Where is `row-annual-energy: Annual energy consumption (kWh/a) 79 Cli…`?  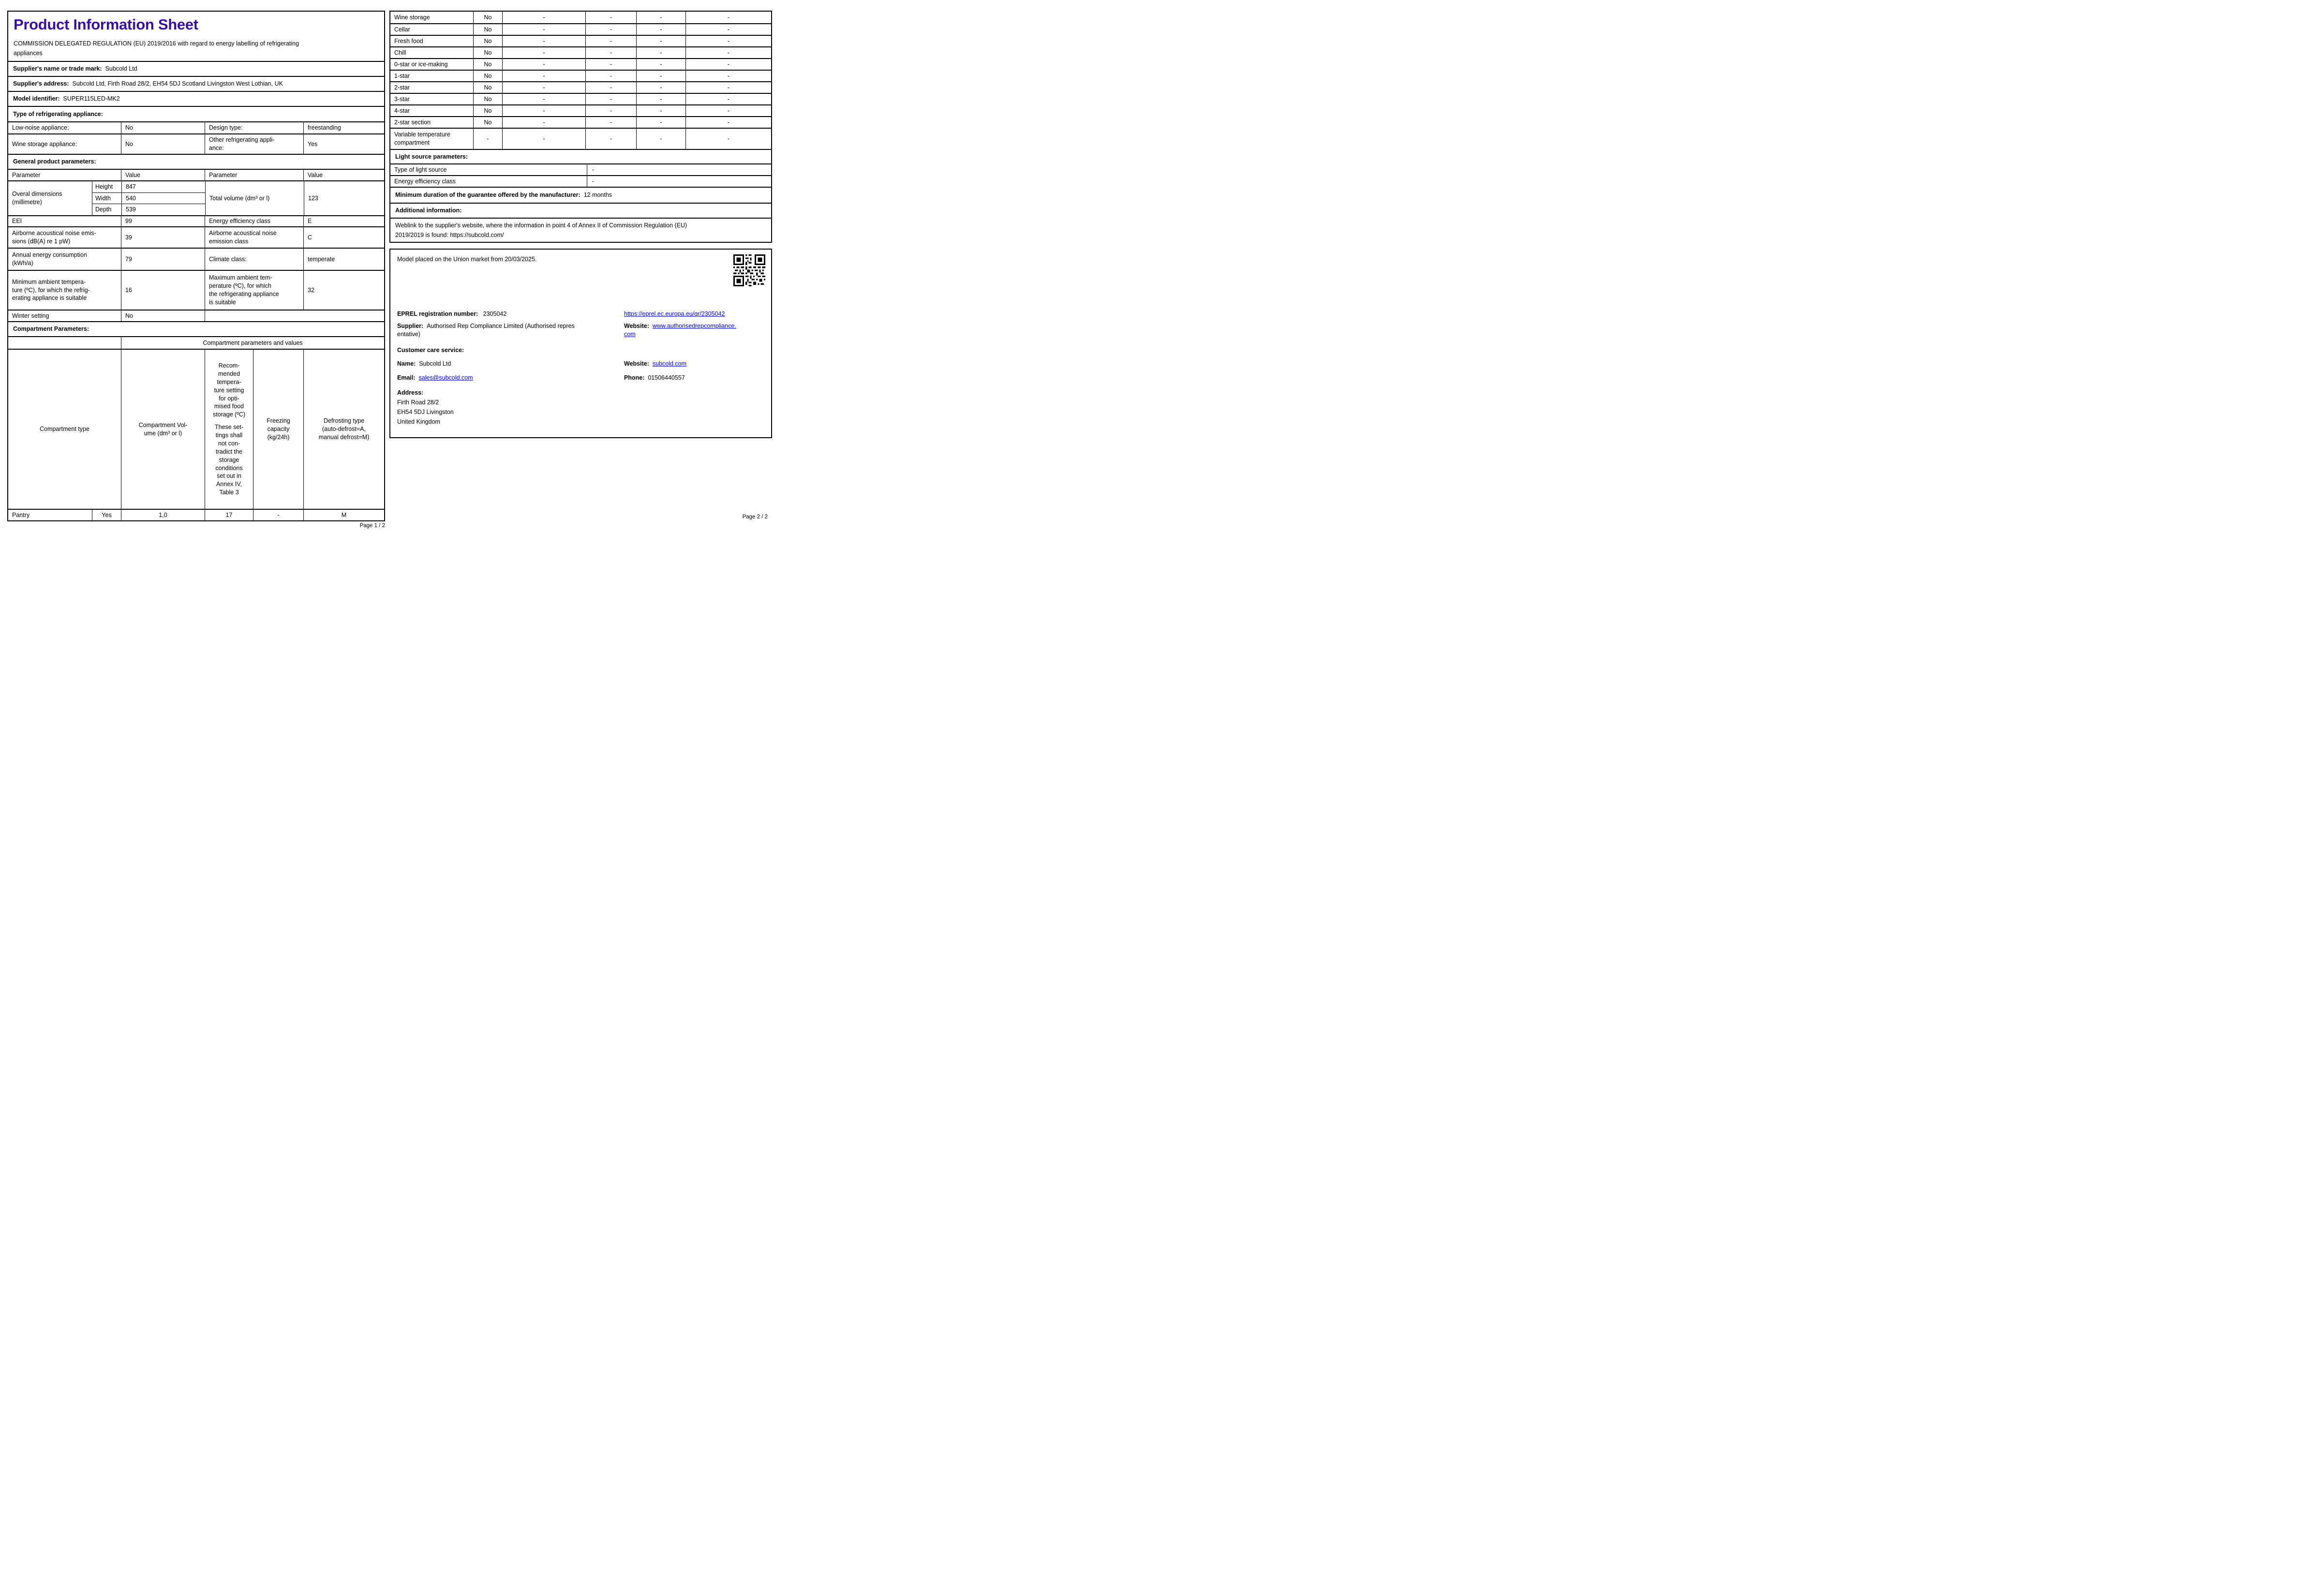 row-annual-energy: Annual energy consumption (kWh/a) 79 Cli… is located at coordinates (196, 259).